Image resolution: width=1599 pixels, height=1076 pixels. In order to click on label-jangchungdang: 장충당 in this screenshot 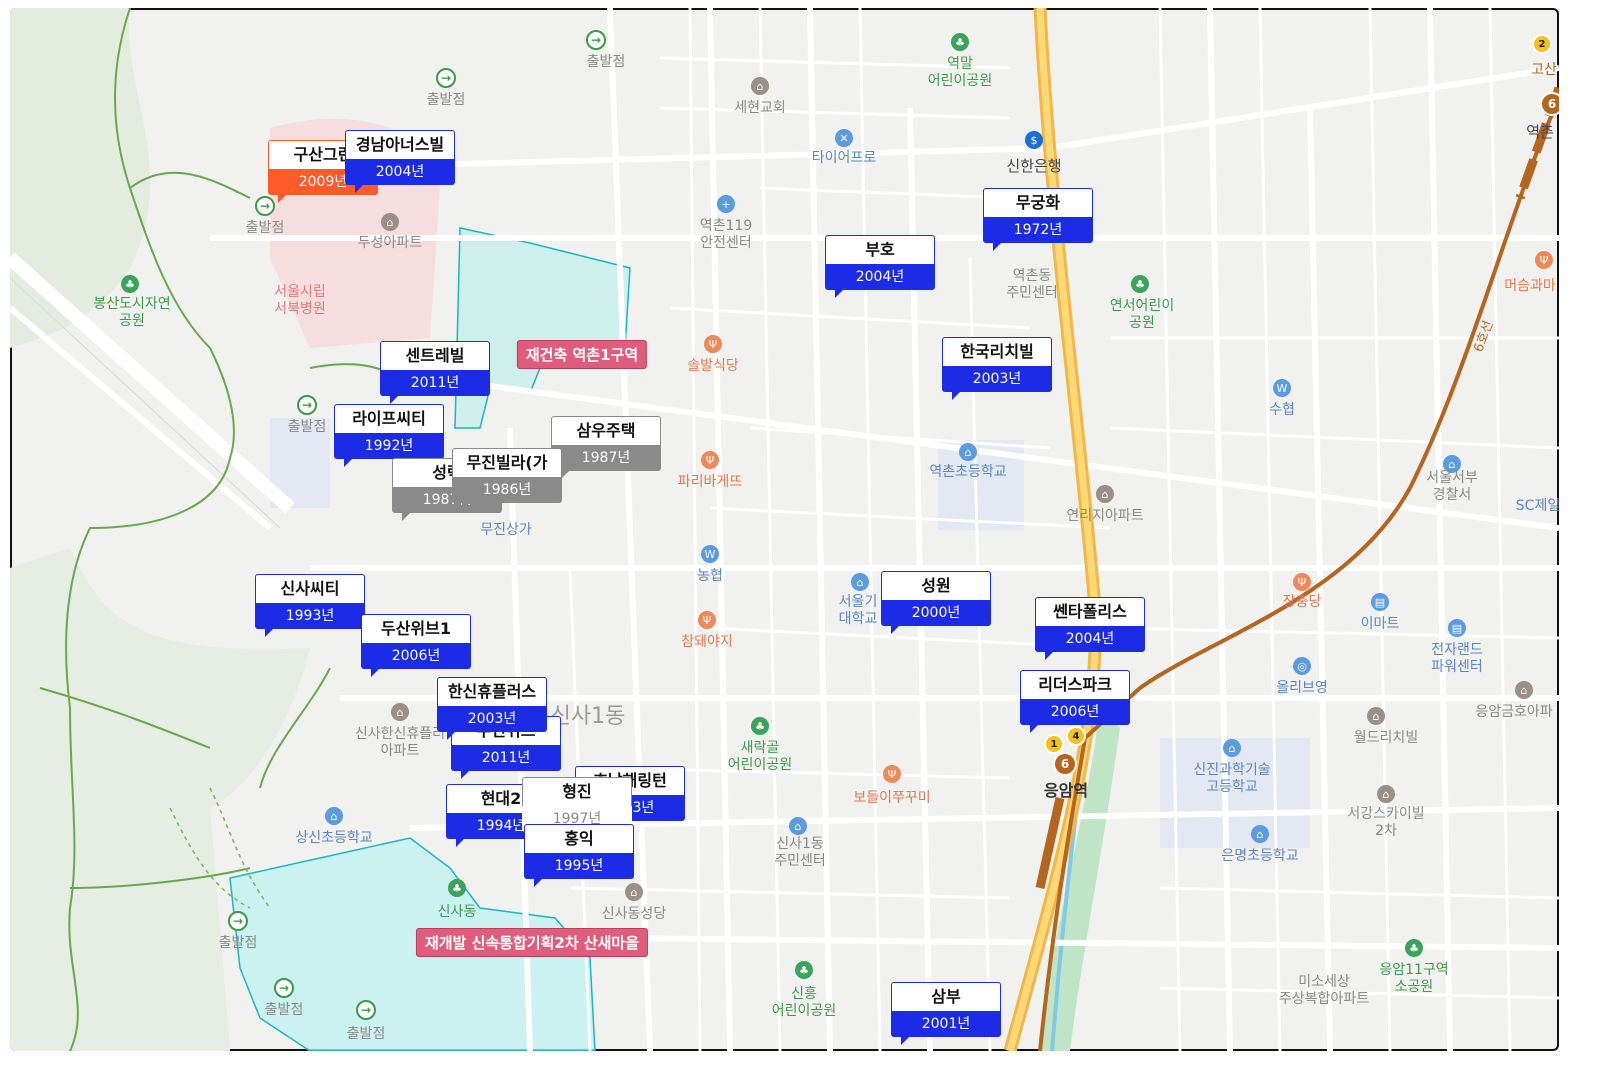, I will do `click(1302, 602)`.